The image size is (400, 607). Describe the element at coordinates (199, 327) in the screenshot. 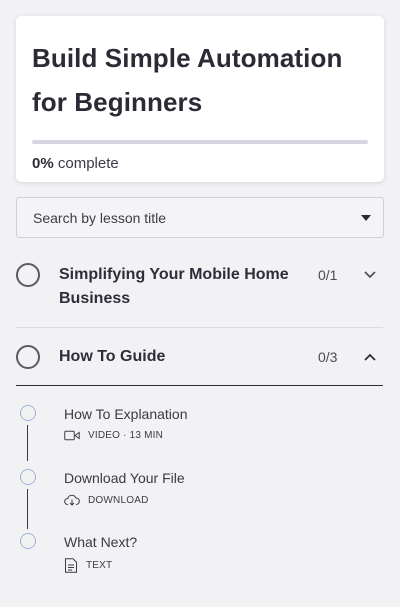

I see `section-divider` at that location.